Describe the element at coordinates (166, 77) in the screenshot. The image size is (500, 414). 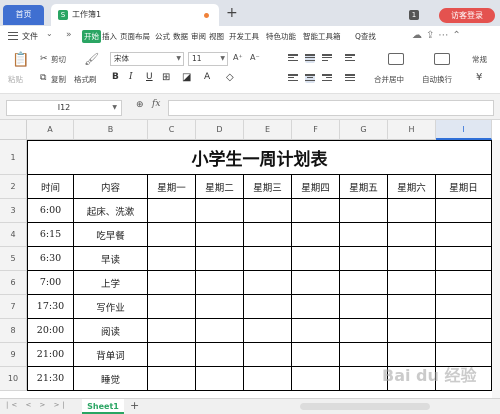
I see `borders-icon: ⊞` at that location.